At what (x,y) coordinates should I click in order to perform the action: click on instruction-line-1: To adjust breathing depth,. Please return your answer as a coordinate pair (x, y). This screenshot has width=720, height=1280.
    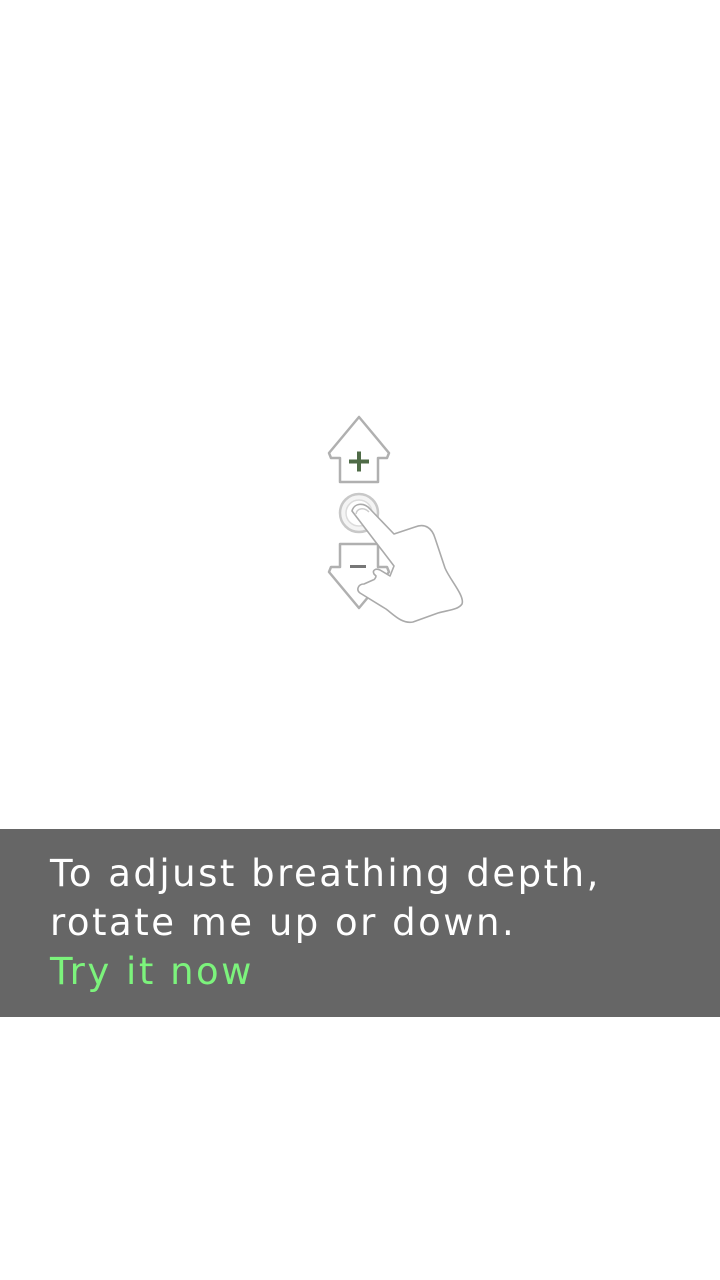
    Looking at the image, I should click on (325, 873).